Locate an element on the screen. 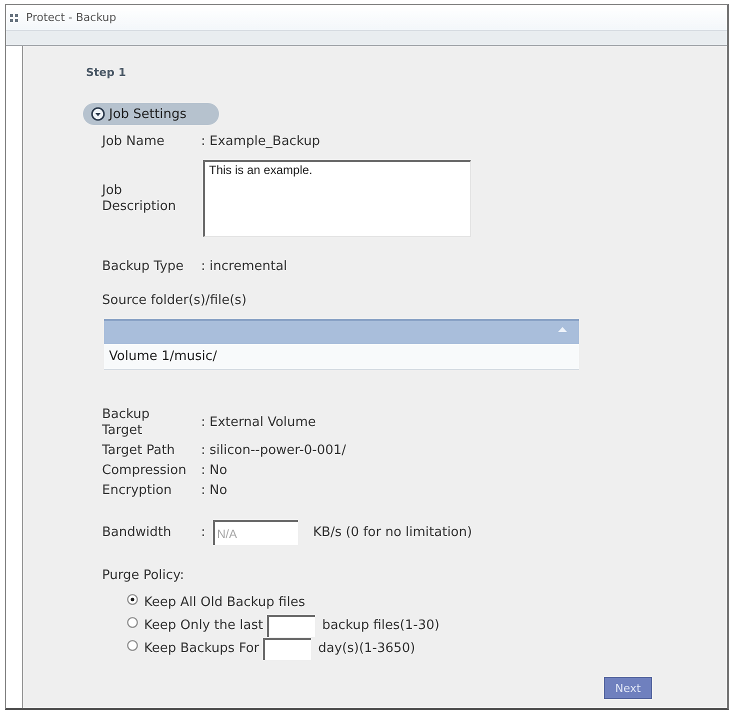 This screenshot has width=732, height=712. window-title: Protect - Backup is located at coordinates (71, 17).